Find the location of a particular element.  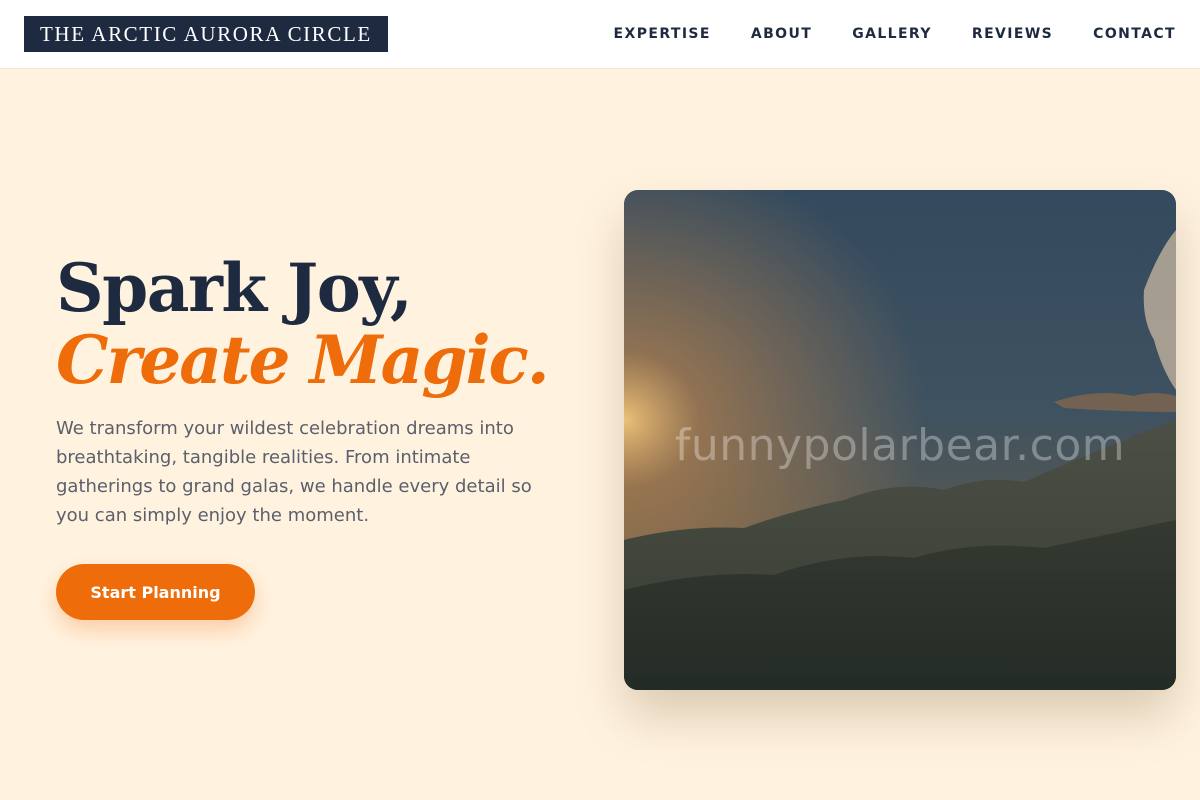

hero-headline: Spark Joy, Create Magic. is located at coordinates (306, 324).